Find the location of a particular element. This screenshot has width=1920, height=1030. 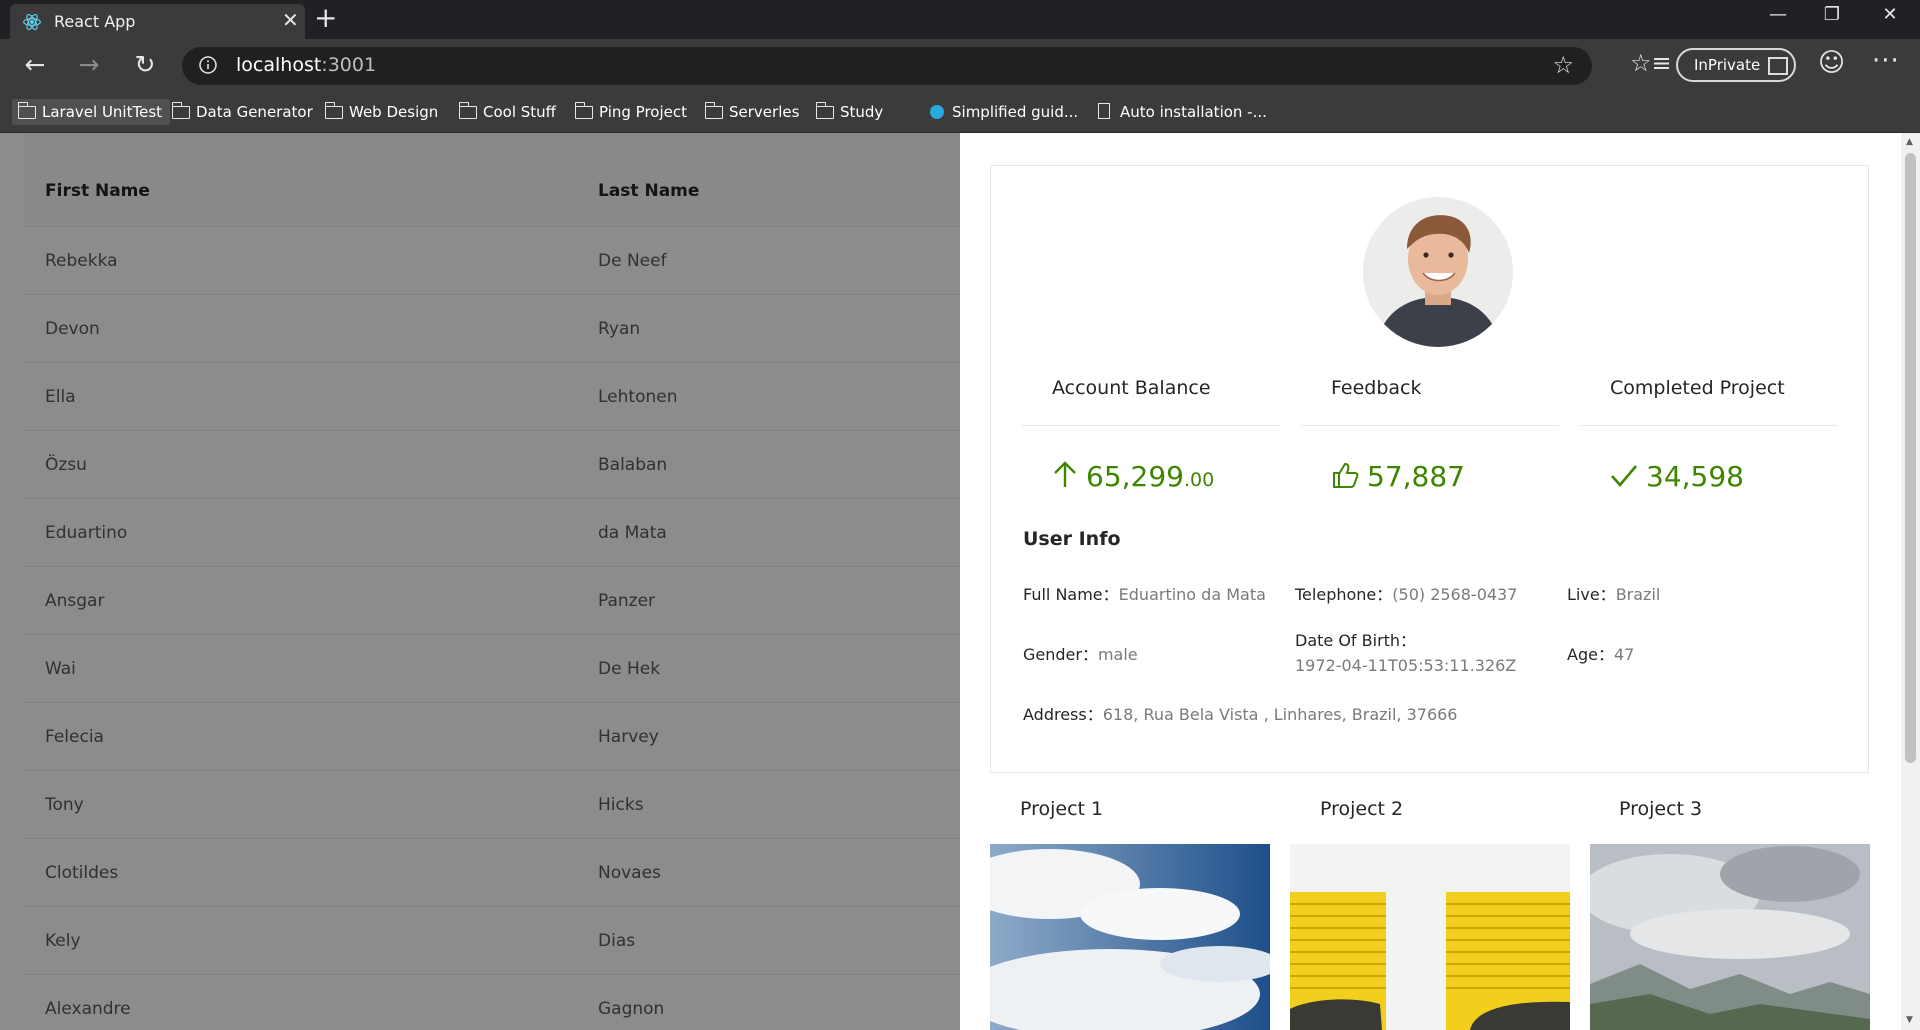

stat-feedback: Feedback 57,887 is located at coordinates (1430, 429).